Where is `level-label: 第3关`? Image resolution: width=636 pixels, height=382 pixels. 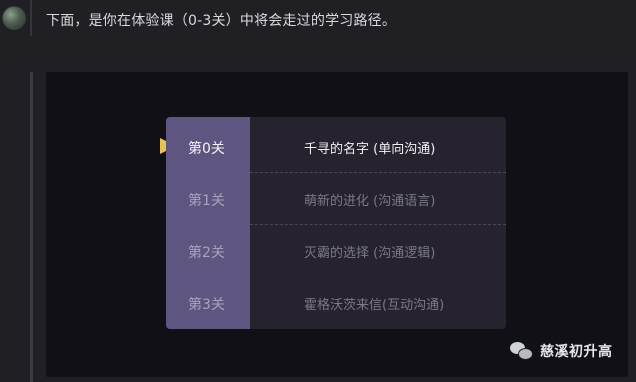
level-label: 第3关 is located at coordinates (206, 305).